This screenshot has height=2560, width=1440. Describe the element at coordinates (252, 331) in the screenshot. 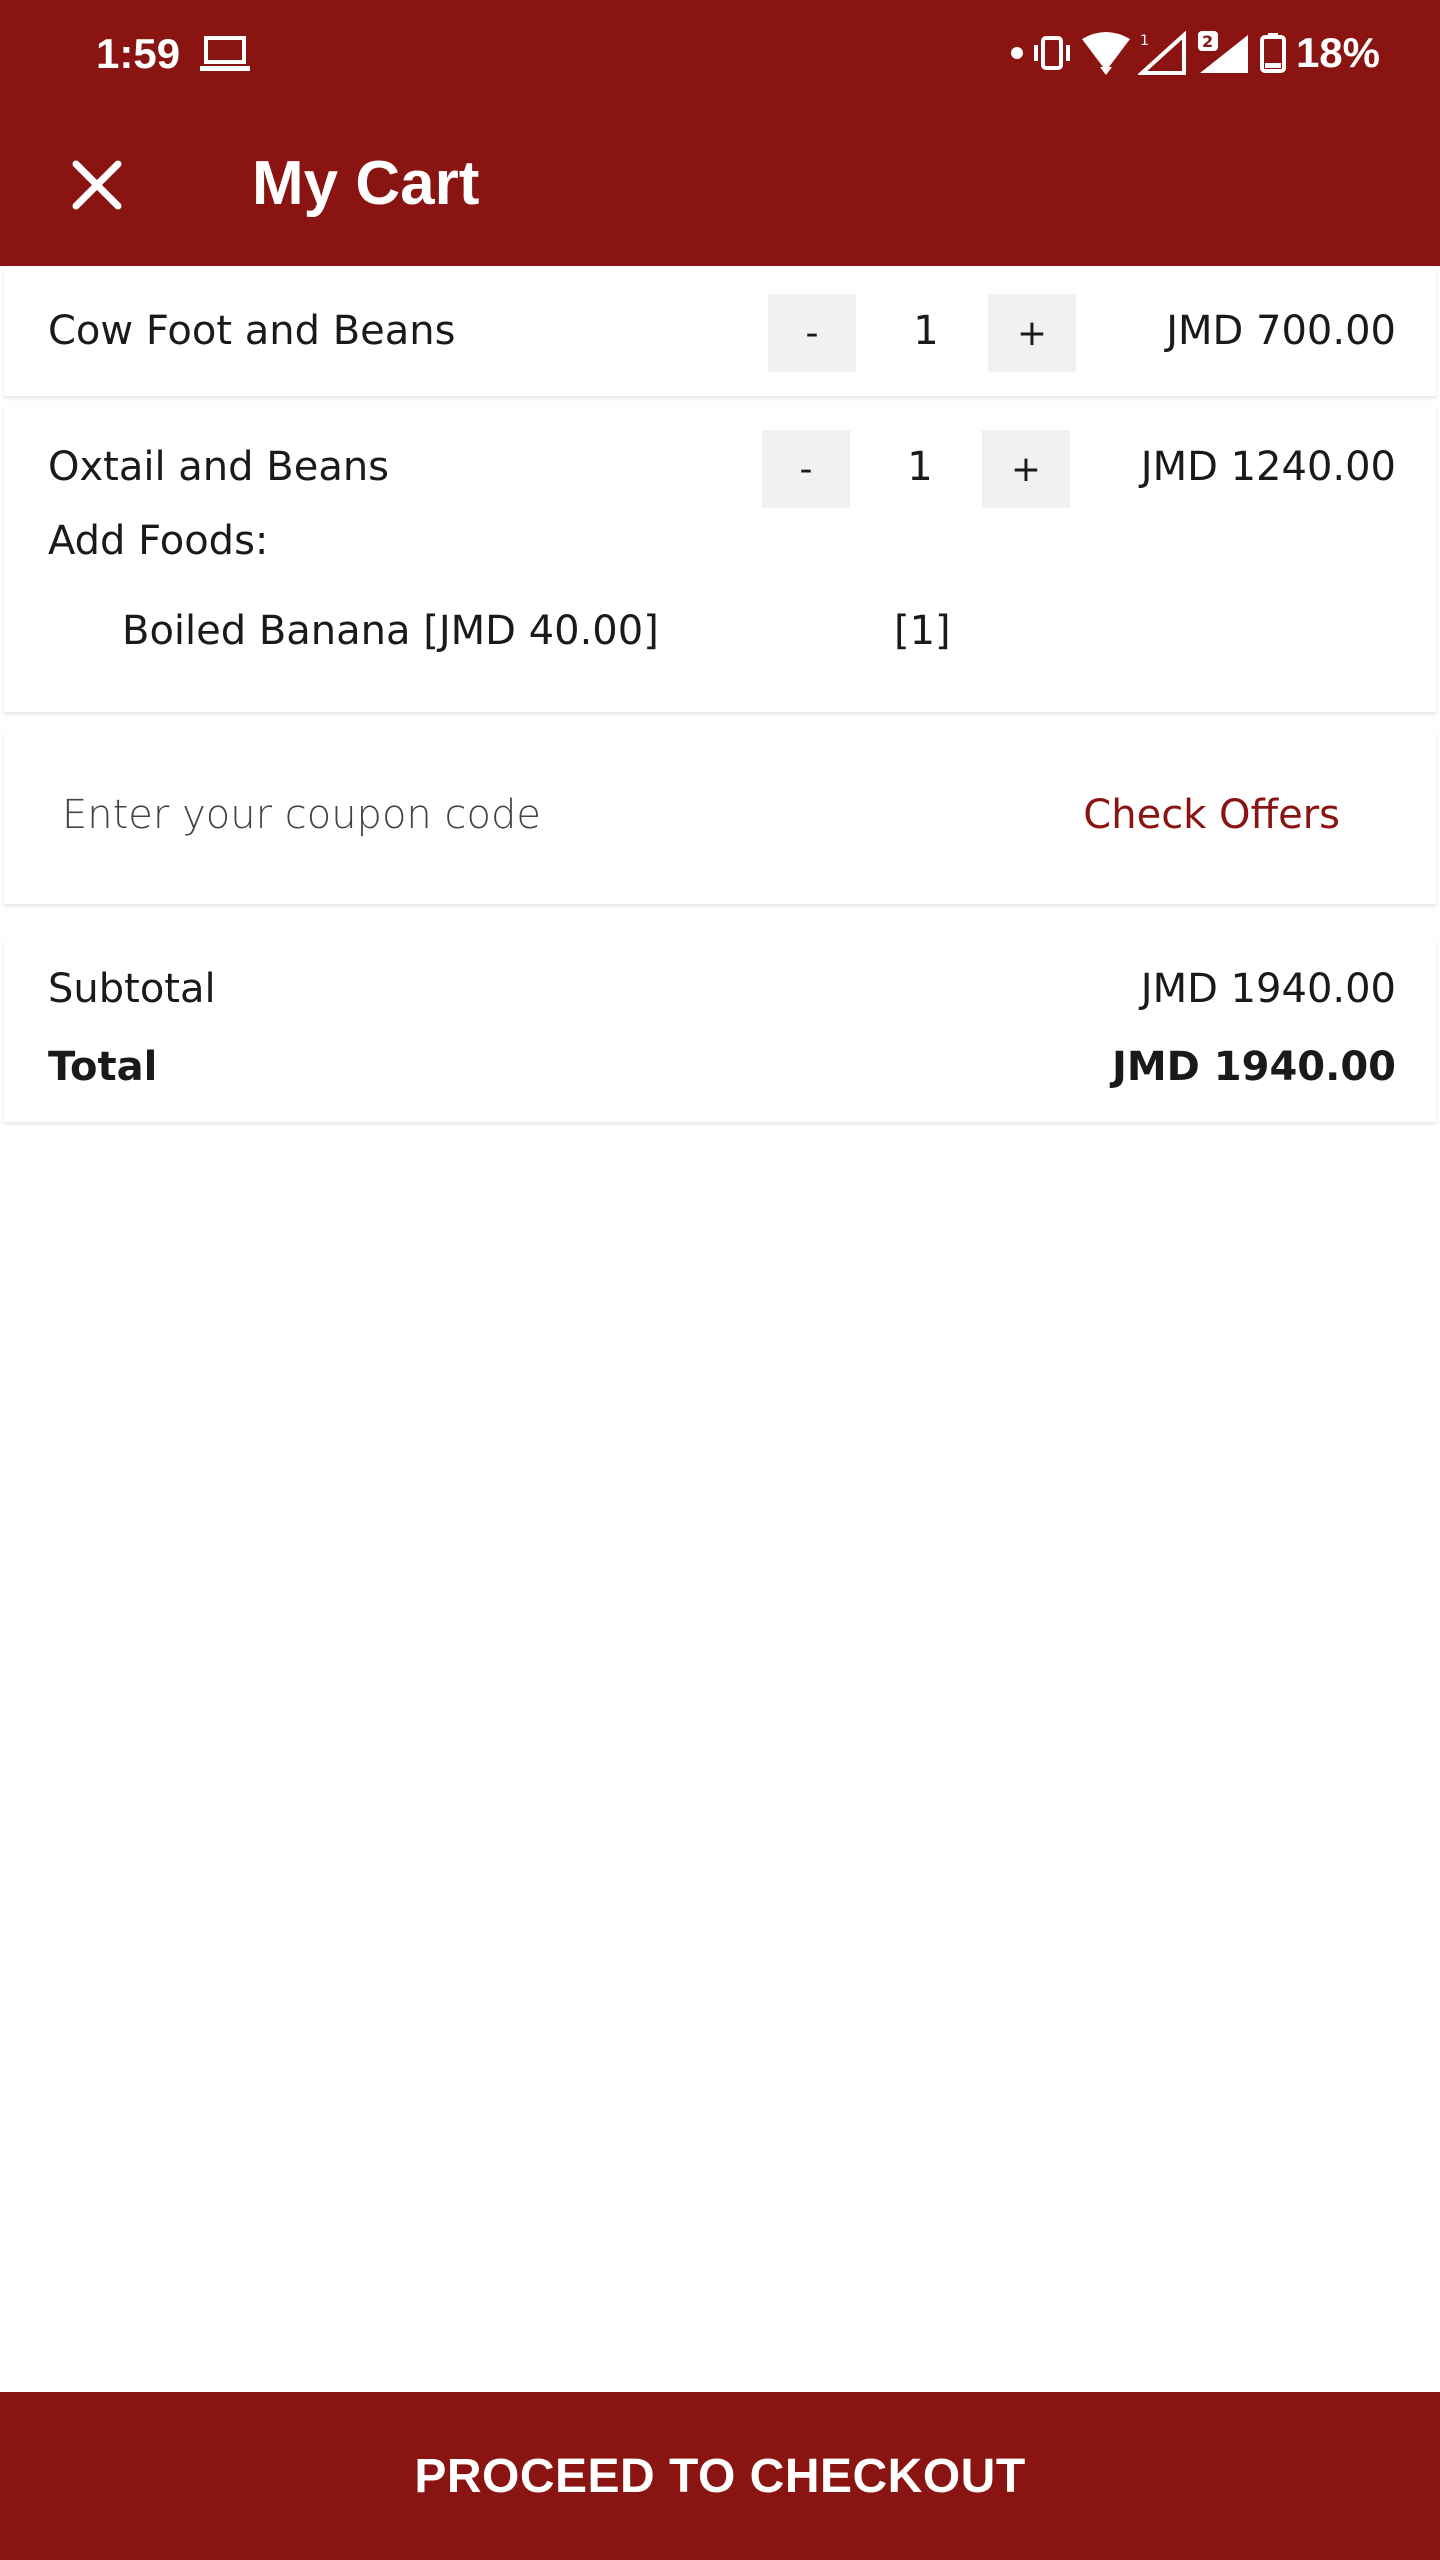

I see `item-name: Cow Foot and Beans` at that location.